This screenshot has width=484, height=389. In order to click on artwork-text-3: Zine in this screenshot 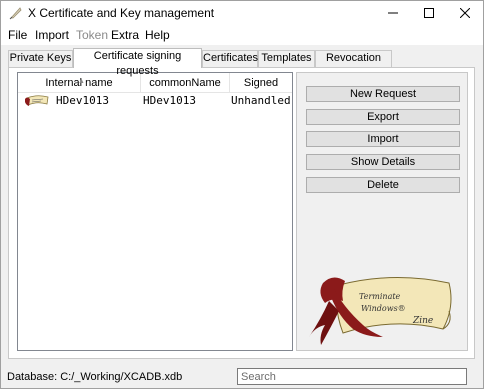, I will do `click(422, 321)`.